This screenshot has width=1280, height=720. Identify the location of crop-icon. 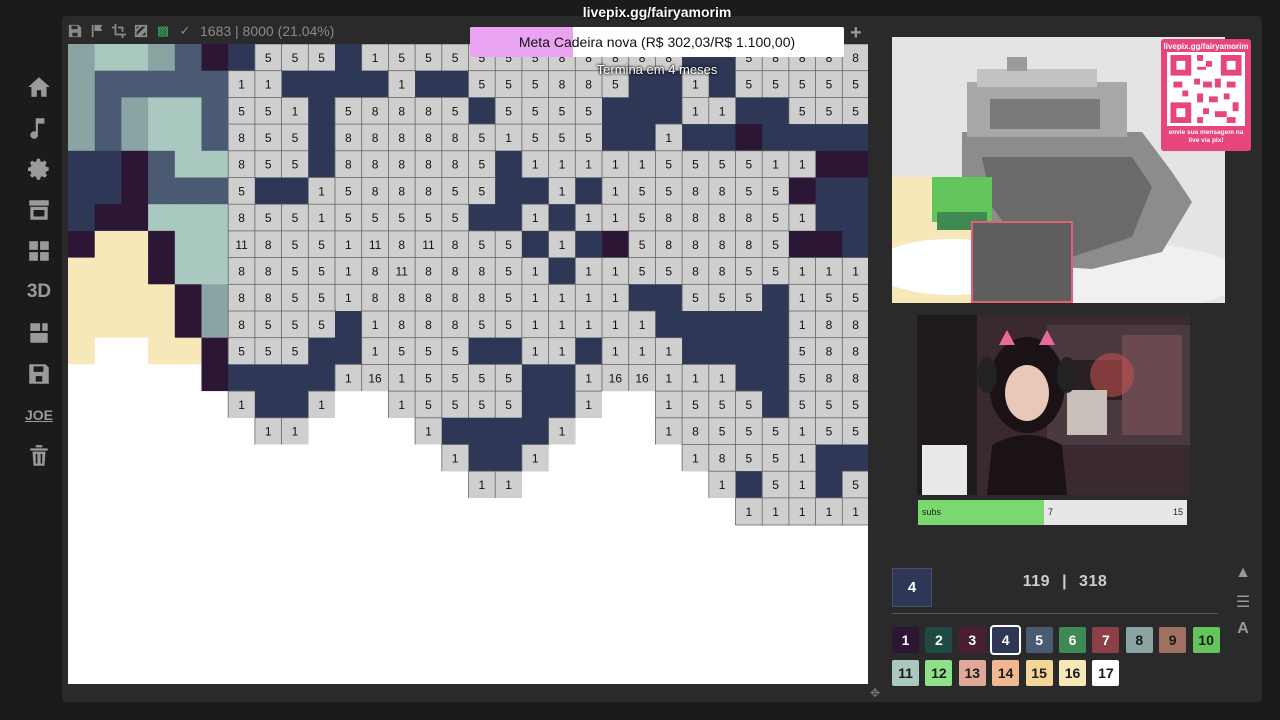
(119, 31).